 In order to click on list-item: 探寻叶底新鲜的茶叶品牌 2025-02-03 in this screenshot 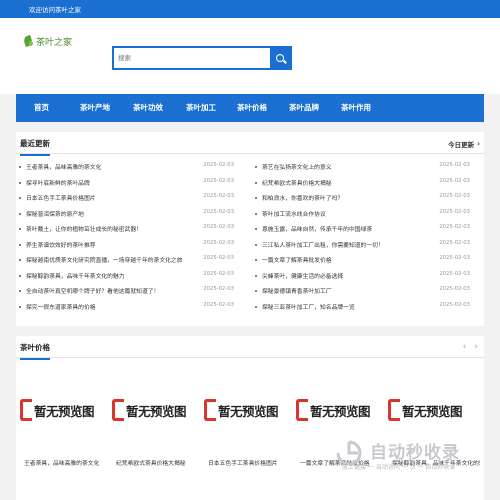, I will do `click(127, 184)`.